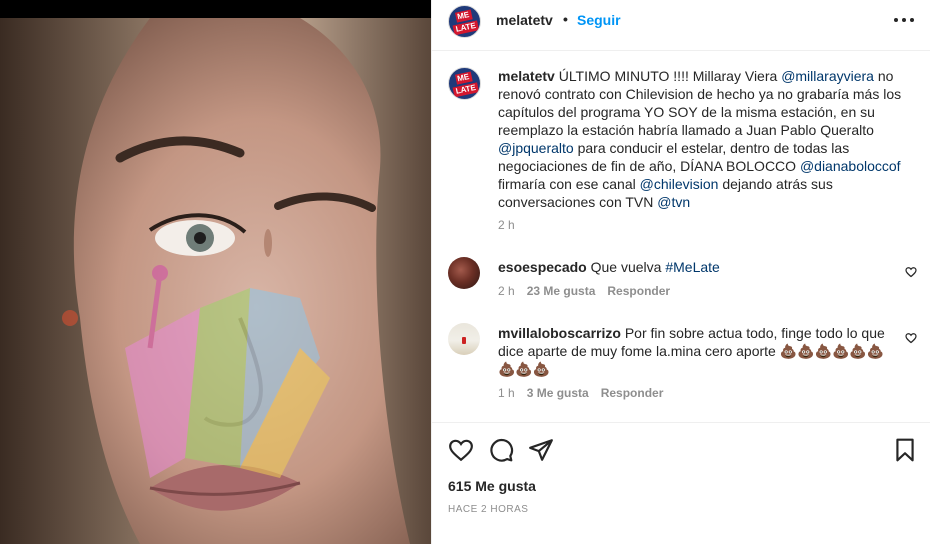 This screenshot has height=544, width=930. Describe the element at coordinates (558, 393) in the screenshot. I see `comment-likes: 3 Me gusta` at that location.